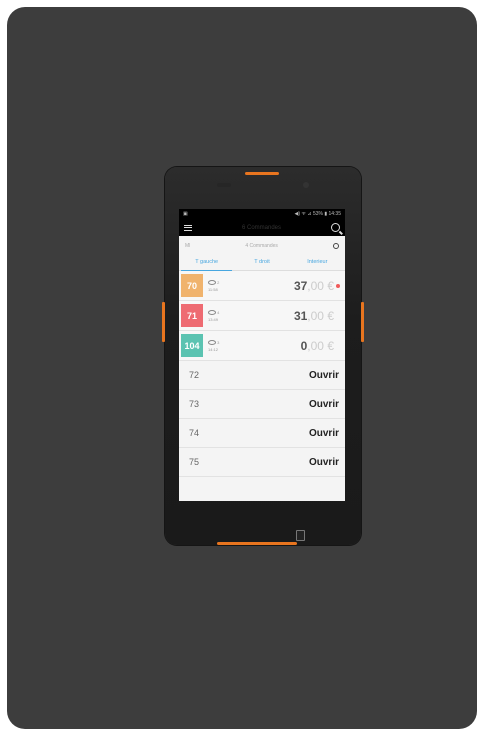 Image resolution: width=483 pixels, height=736 pixels. Describe the element at coordinates (300, 315) in the screenshot. I see `amount-integer: 31` at that location.